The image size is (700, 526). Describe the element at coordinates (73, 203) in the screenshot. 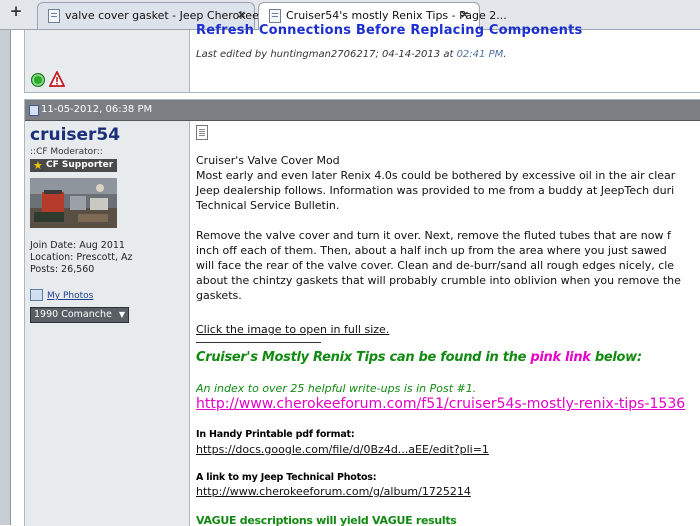

I see `user-avatar-image` at that location.